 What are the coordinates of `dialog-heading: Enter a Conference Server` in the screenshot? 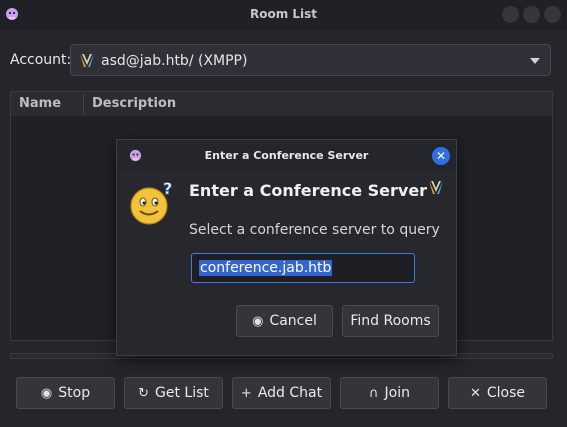 It's located at (308, 190).